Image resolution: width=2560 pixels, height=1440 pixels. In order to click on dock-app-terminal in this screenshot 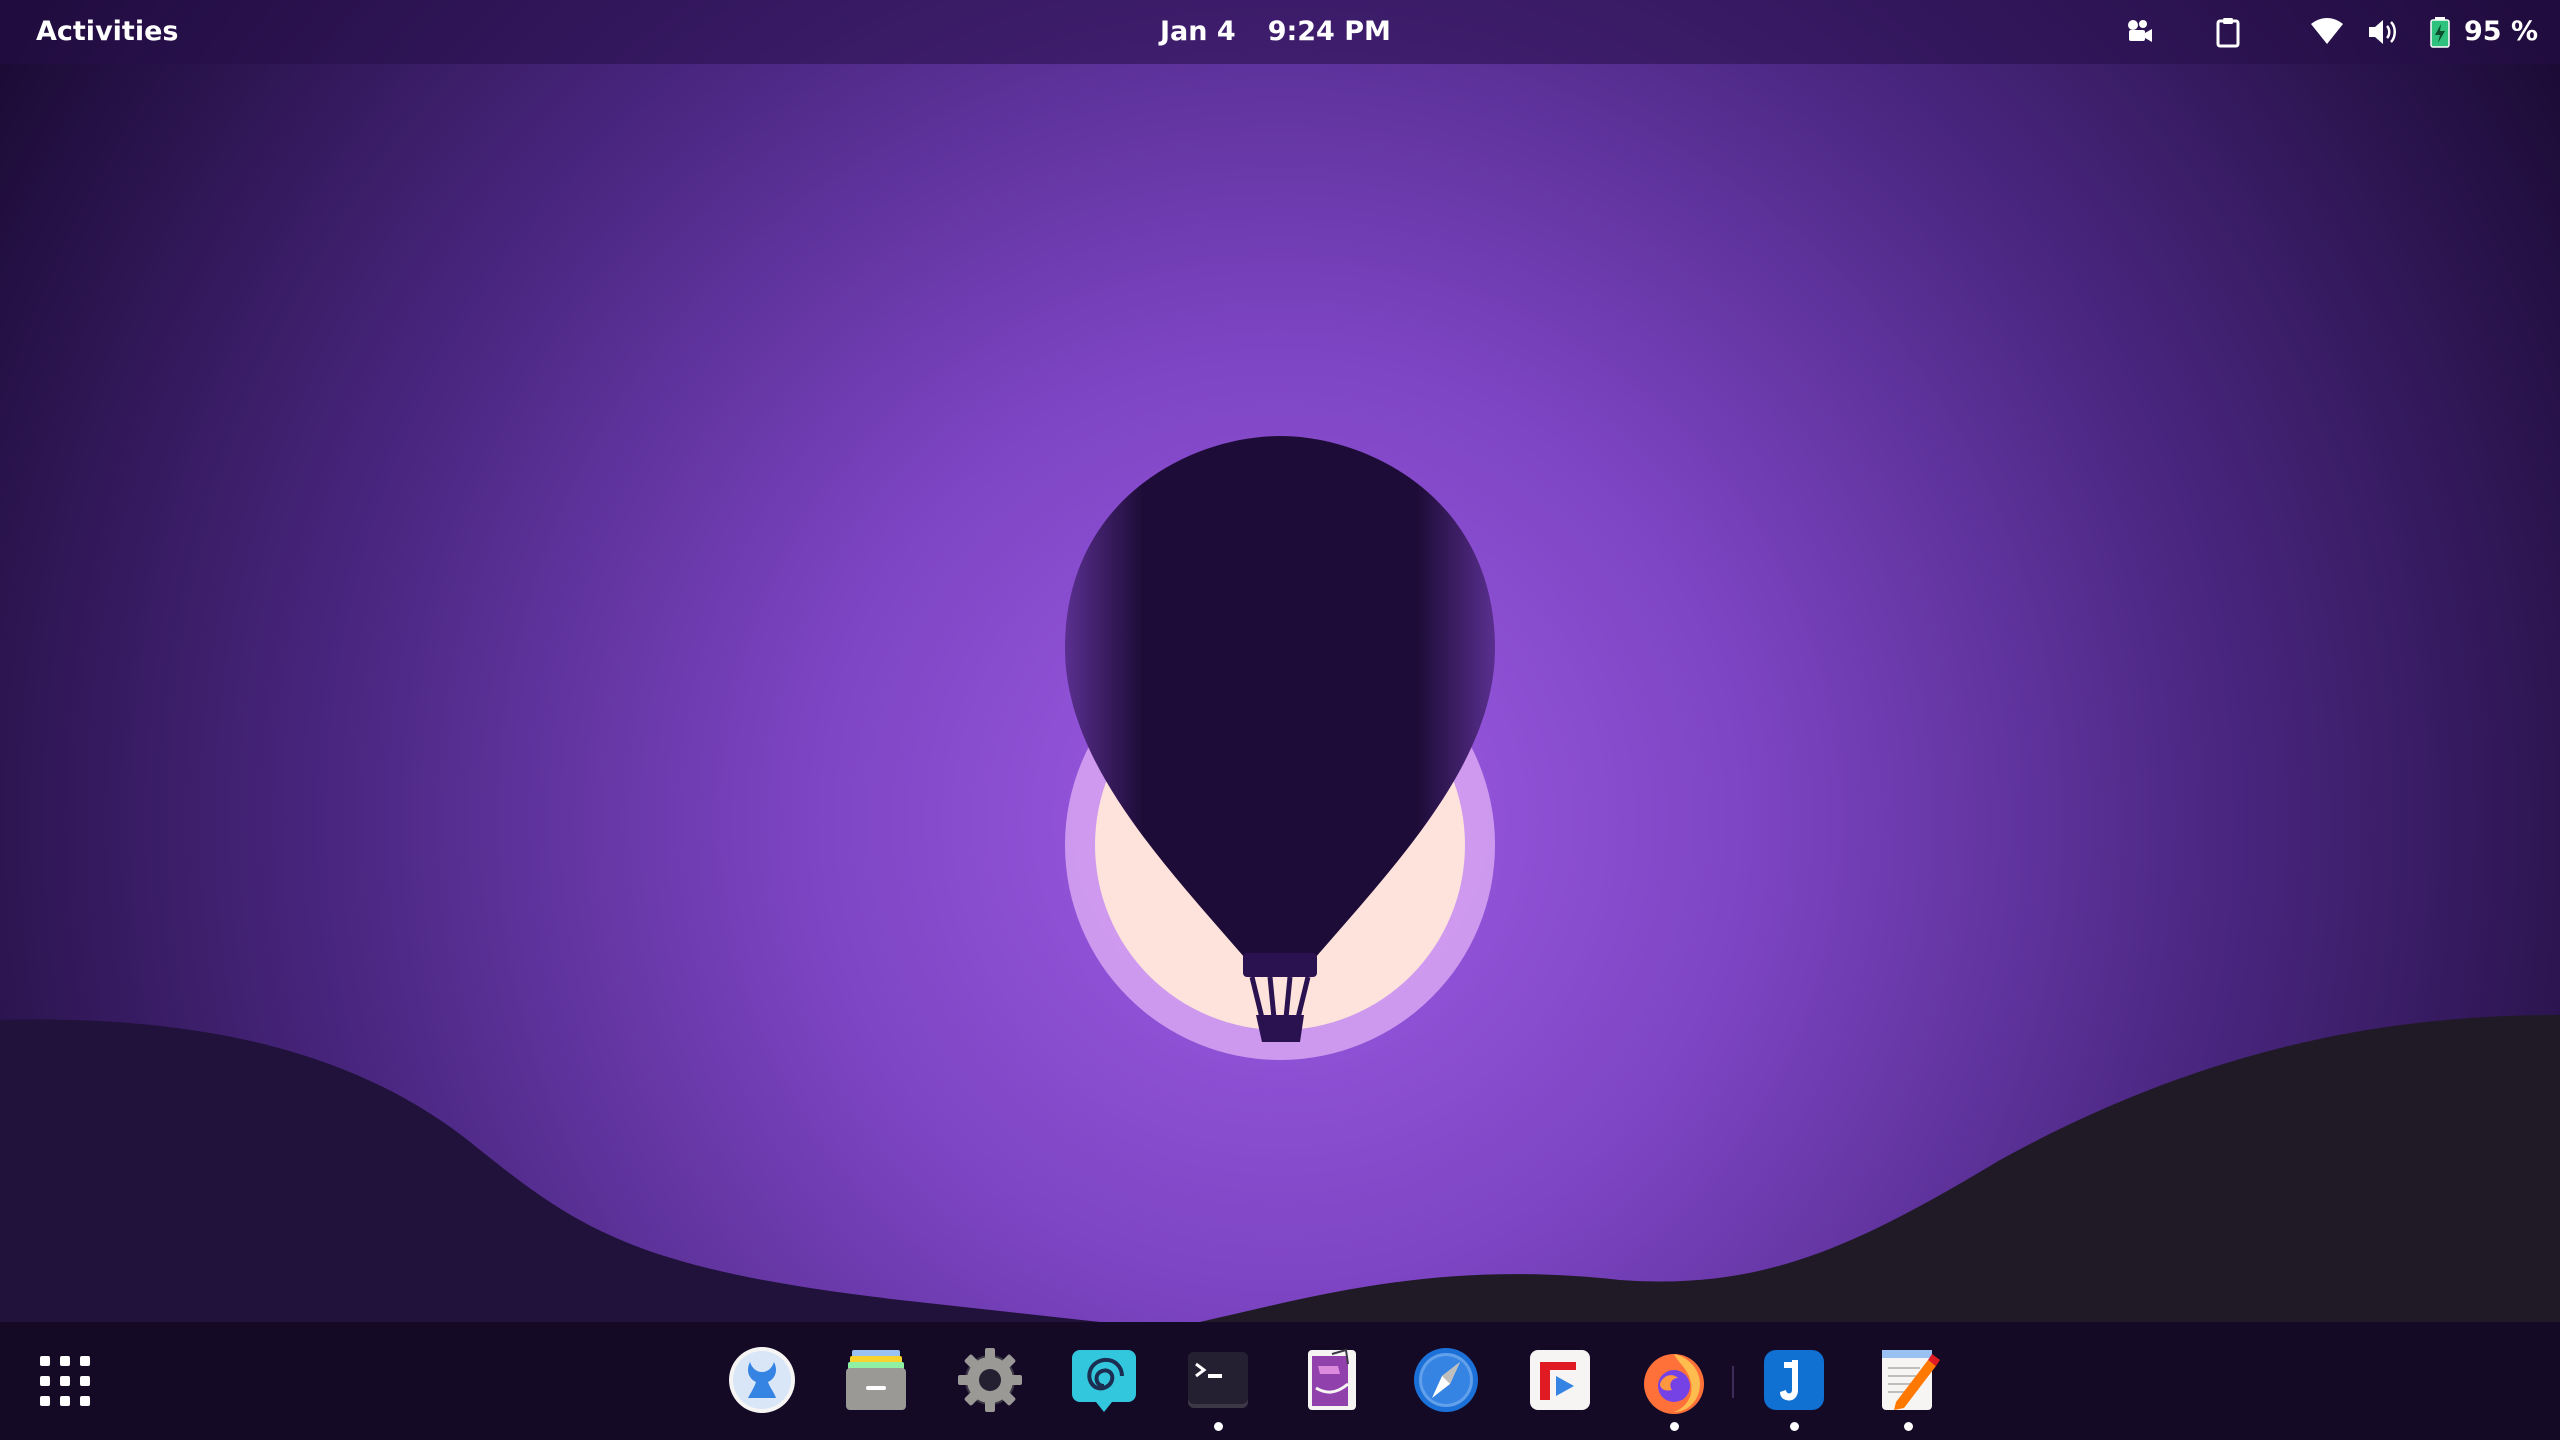, I will do `click(1218, 1380)`.